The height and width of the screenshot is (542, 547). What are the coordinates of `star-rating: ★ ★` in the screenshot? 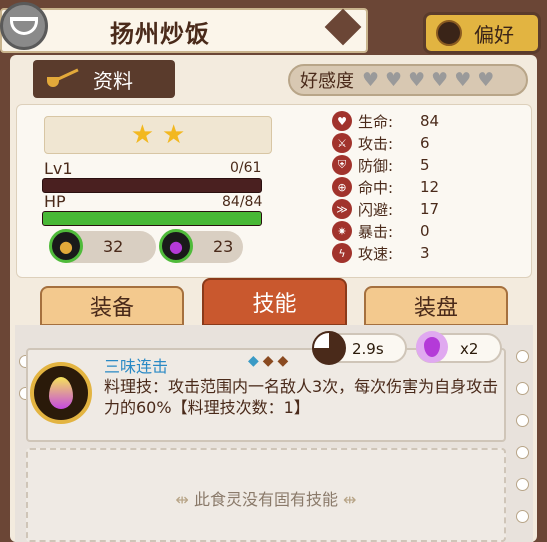 It's located at (158, 135).